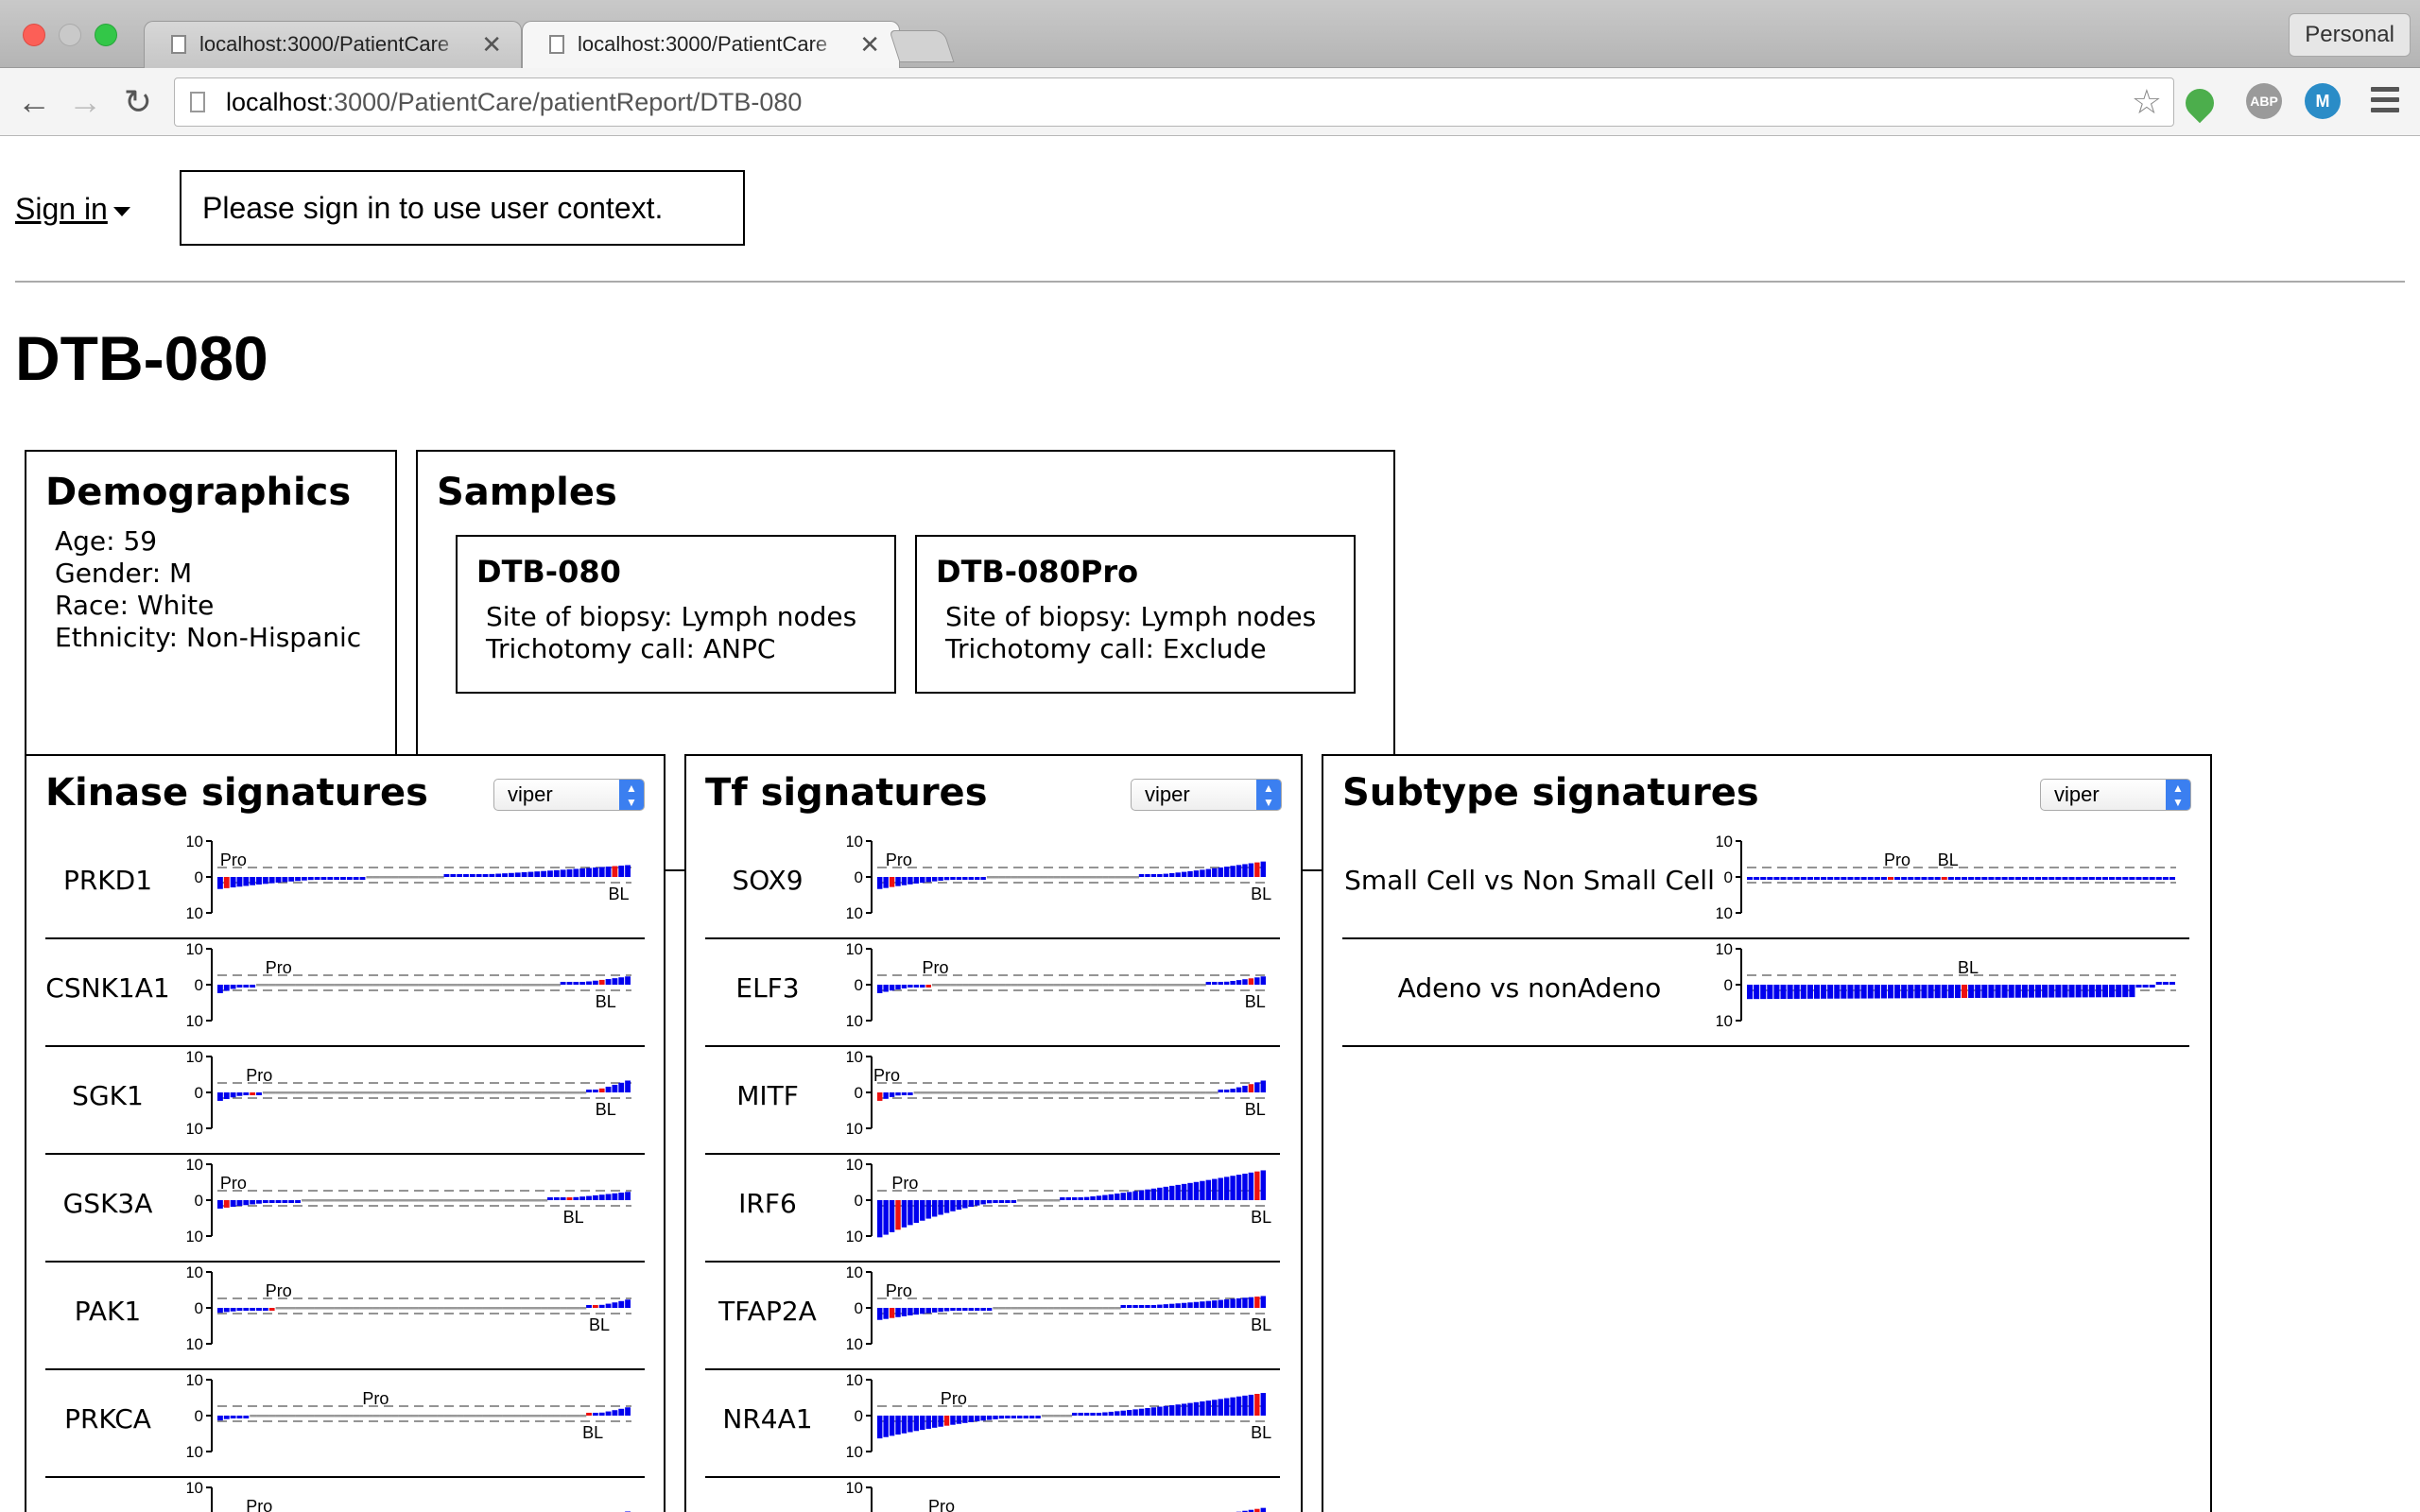  Describe the element at coordinates (34, 102) in the screenshot. I see `back-arrow-icon: ←` at that location.